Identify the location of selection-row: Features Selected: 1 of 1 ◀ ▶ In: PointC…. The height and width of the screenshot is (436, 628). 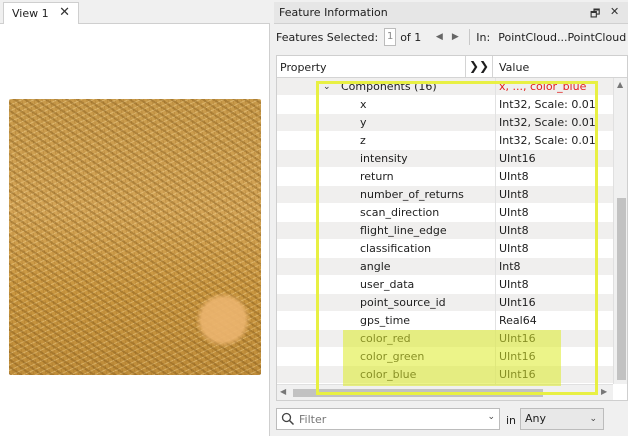
(451, 37).